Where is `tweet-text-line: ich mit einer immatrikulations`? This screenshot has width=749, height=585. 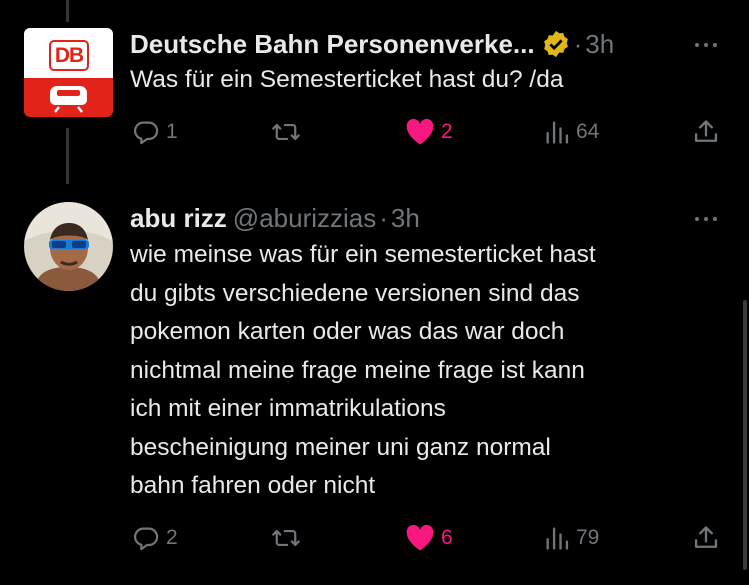
tweet-text-line: ich mit einer immatrikulations is located at coordinates (288, 408).